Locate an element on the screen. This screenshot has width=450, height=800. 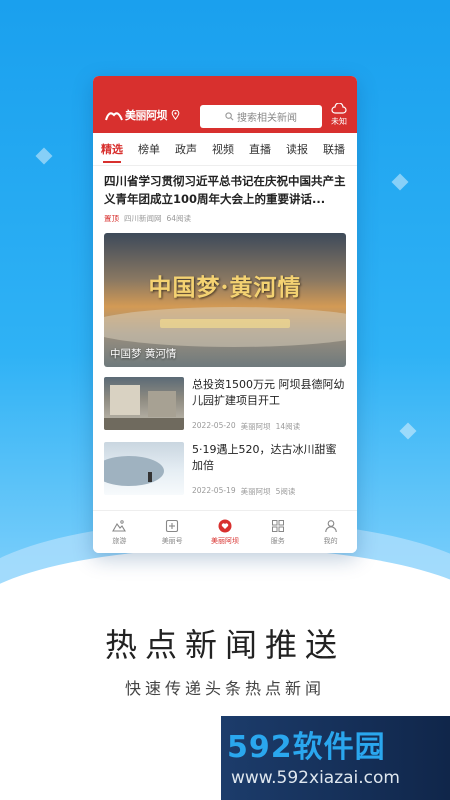
search-icon is located at coordinates (229, 116).